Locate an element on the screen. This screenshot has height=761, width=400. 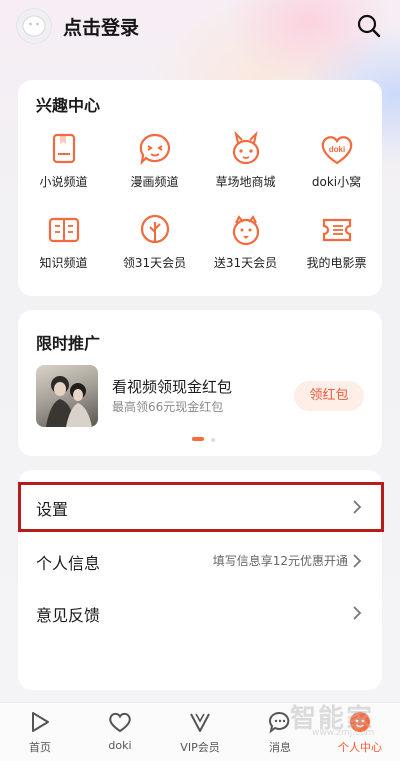
claim-red-packet-button: 领红包 is located at coordinates (329, 396).